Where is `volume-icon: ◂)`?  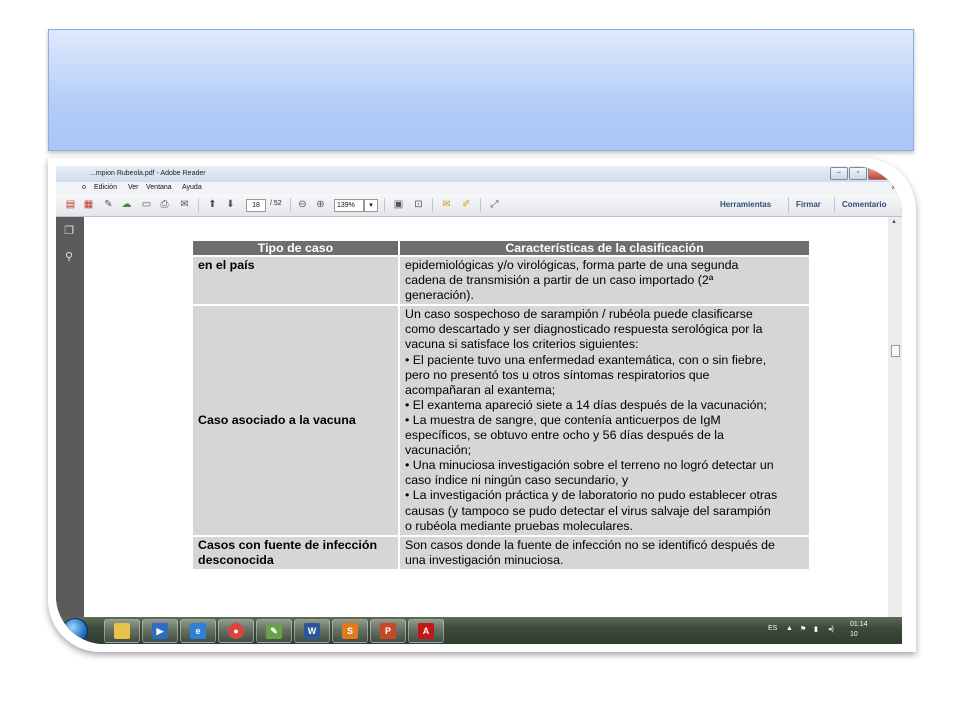
volume-icon: ◂) is located at coordinates (831, 629).